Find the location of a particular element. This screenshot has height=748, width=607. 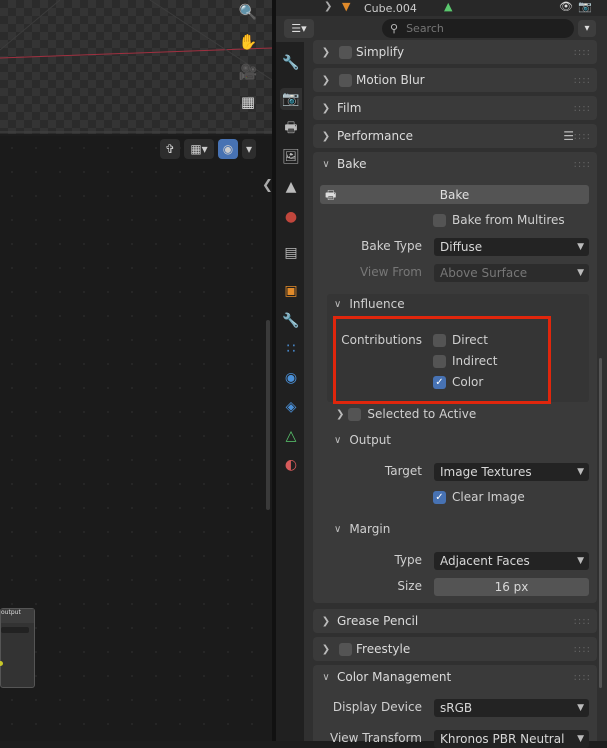

physics-tab-icon: ◉ is located at coordinates (291, 378).